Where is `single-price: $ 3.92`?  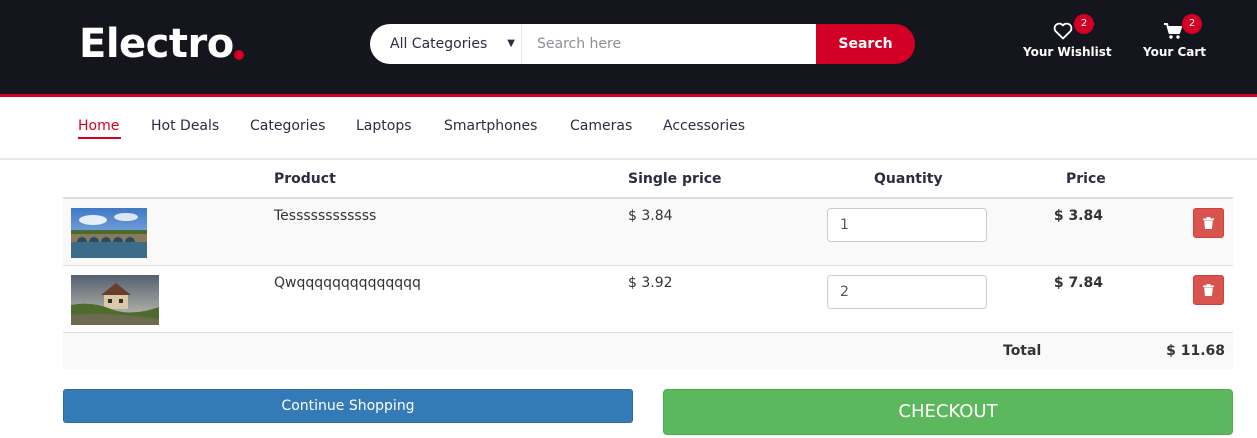 single-price: $ 3.92 is located at coordinates (650, 283).